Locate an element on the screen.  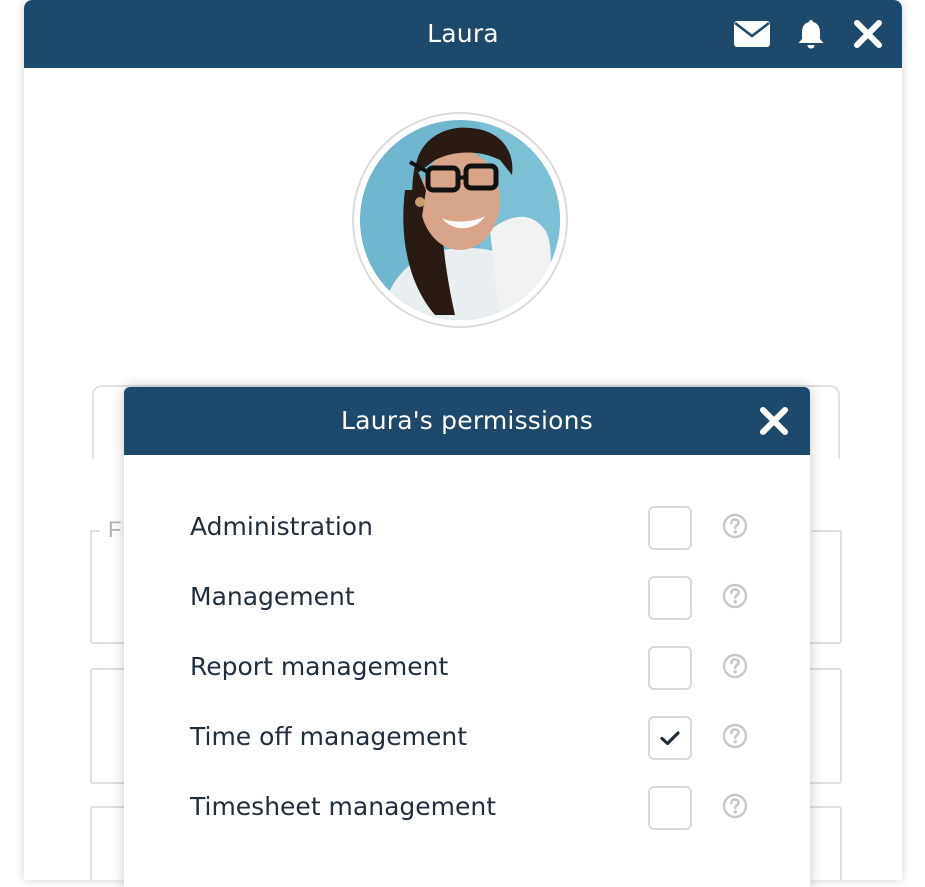
permission-row-management: Management is located at coordinates (467, 597).